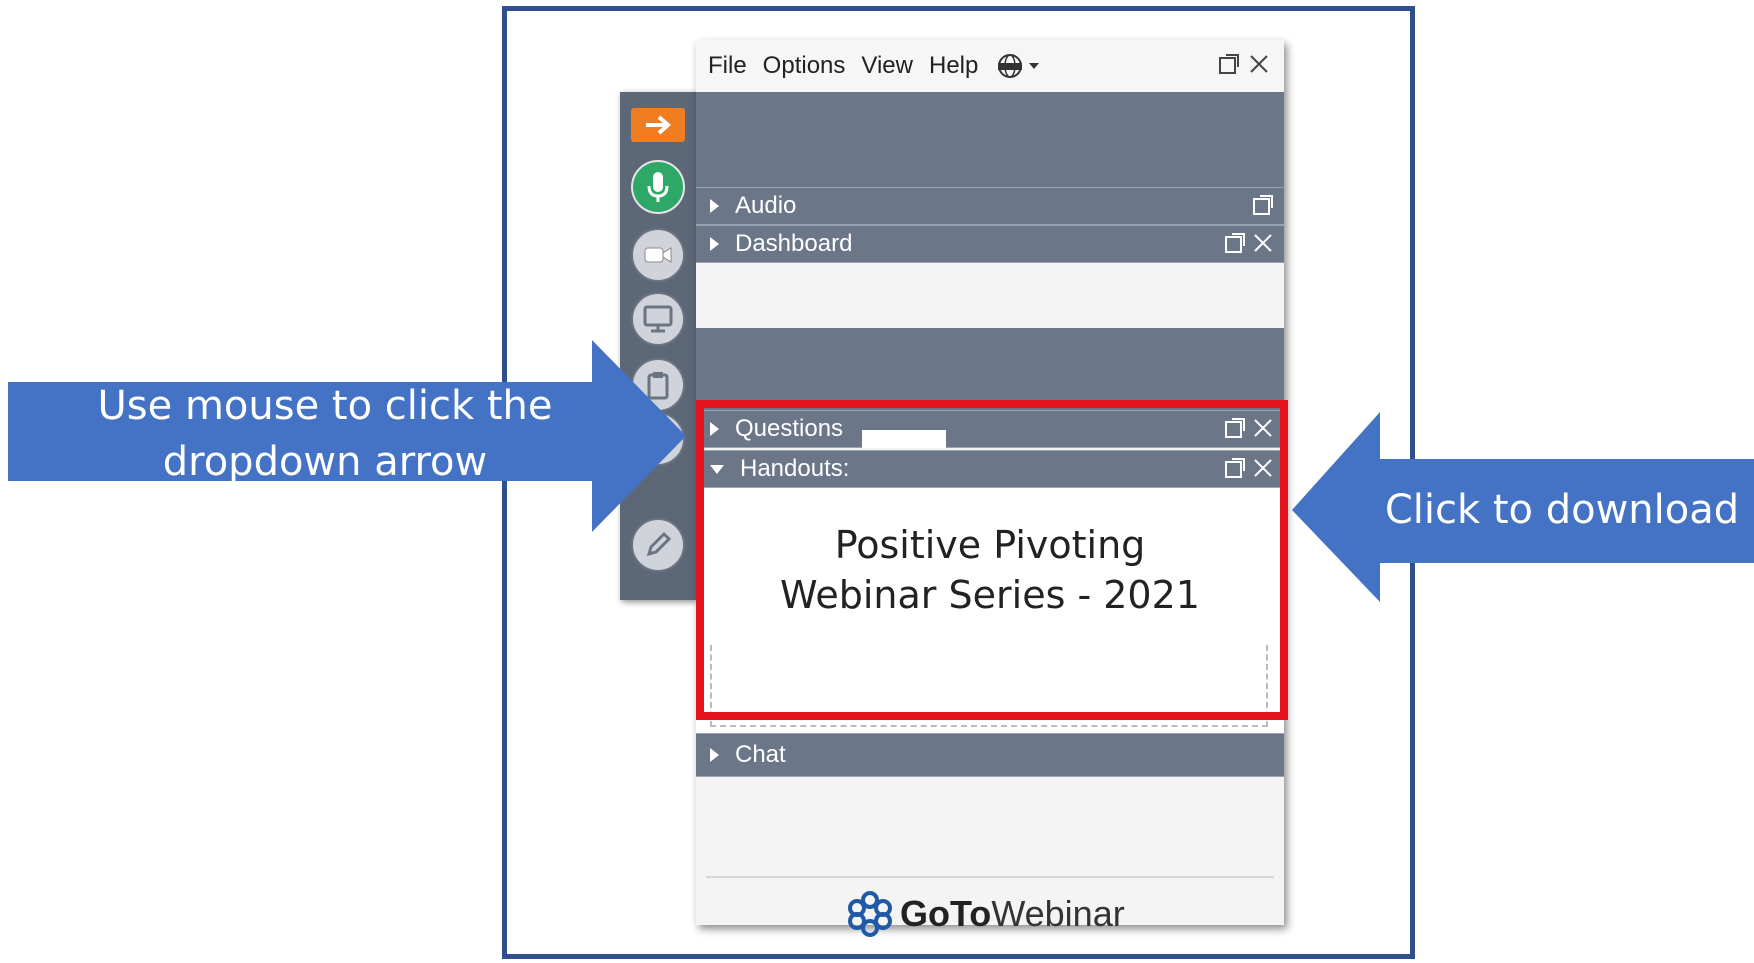 The height and width of the screenshot is (963, 1754). Describe the element at coordinates (727, 66) in the screenshot. I see `menu-file: File` at that location.